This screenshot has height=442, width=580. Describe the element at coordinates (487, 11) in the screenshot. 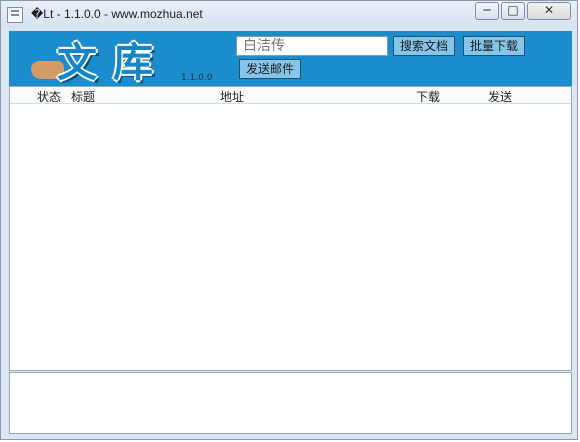

I see `minimize-button: ─` at that location.